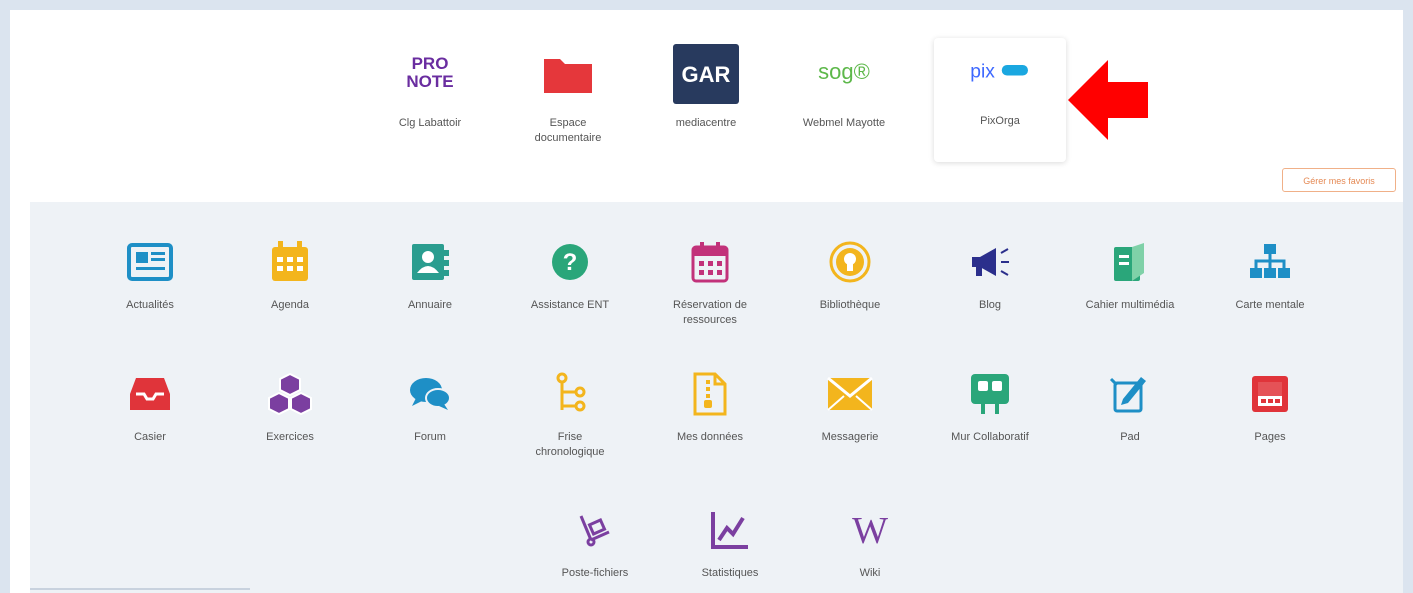 Image resolution: width=1413 pixels, height=593 pixels. What do you see at coordinates (150, 427) in the screenshot?
I see `app-casier: Casier` at bounding box center [150, 427].